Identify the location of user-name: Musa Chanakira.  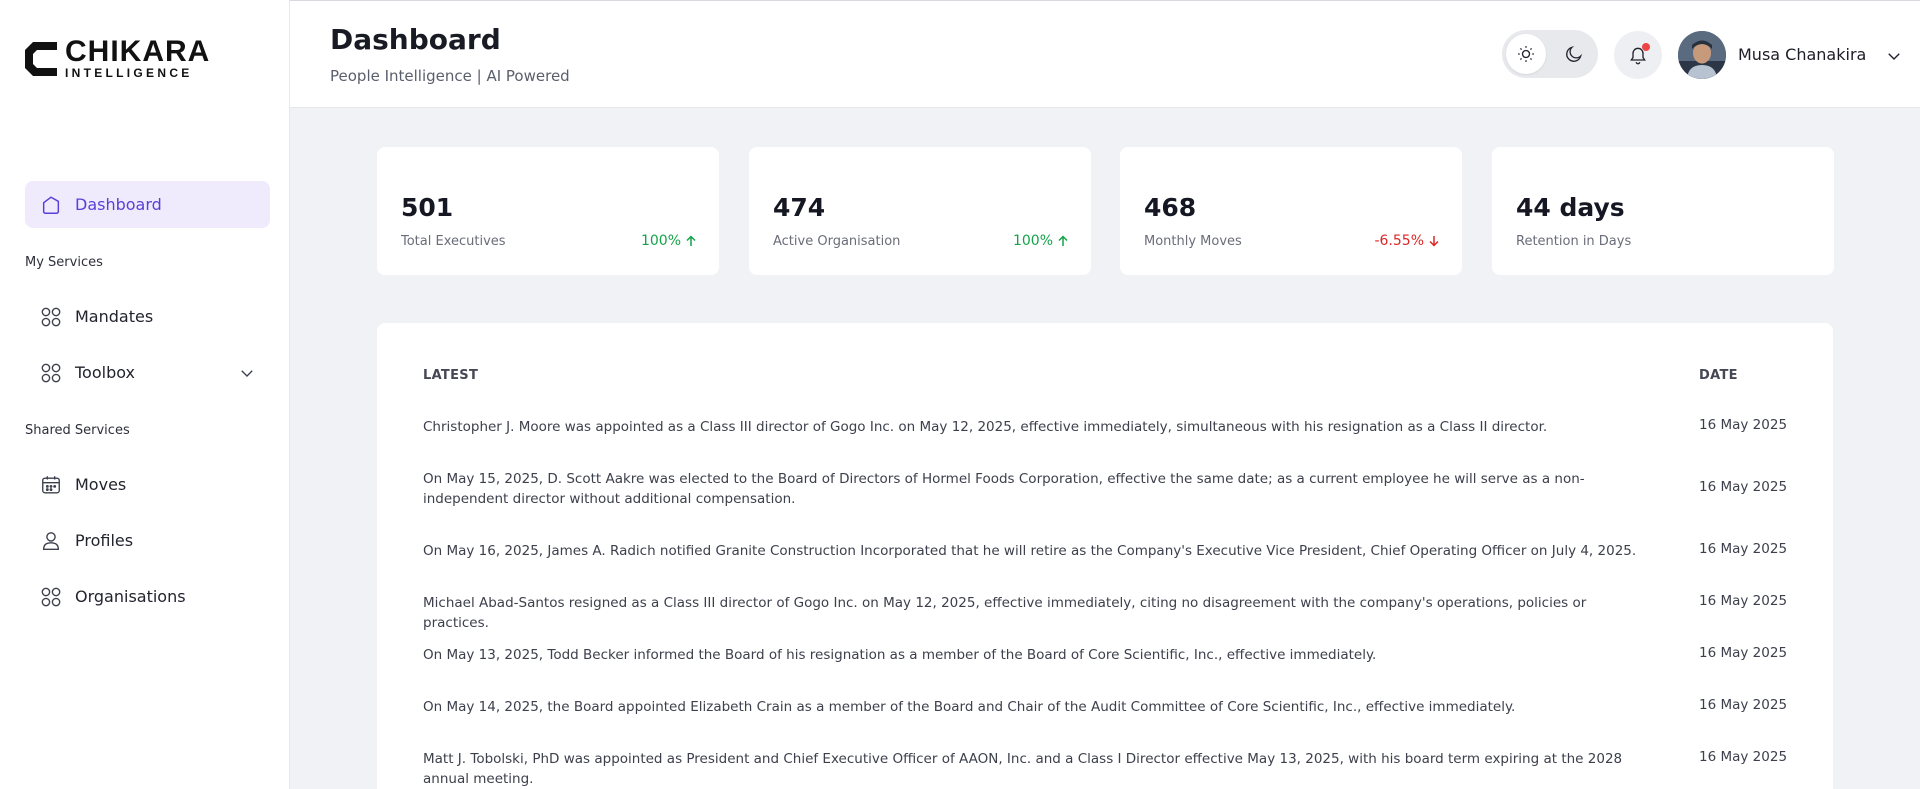
(1802, 54).